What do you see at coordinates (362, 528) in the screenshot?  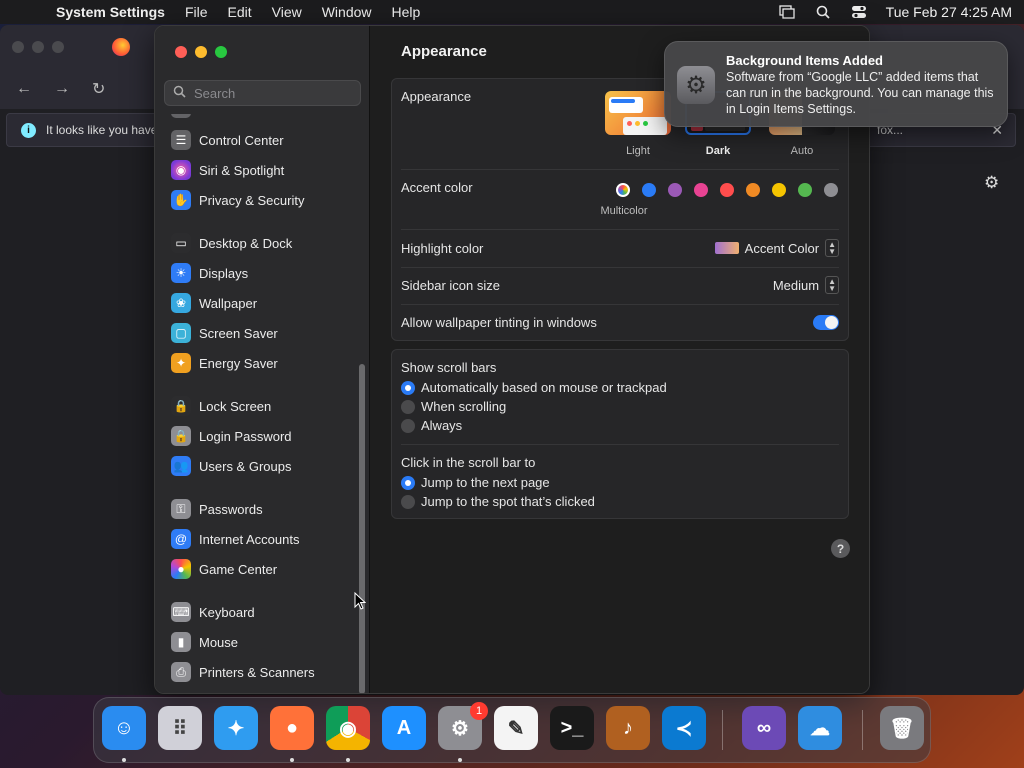 I see `sidebar-scrollbar` at bounding box center [362, 528].